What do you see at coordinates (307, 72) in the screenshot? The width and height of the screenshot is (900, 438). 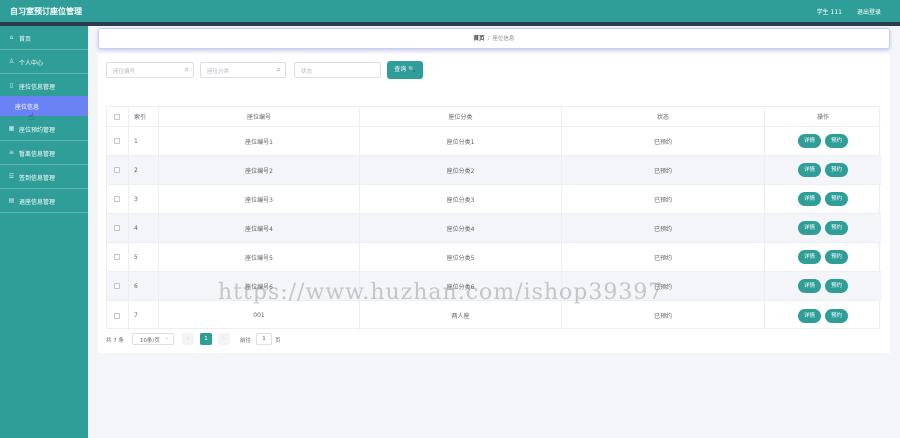 I see `status-placeholder: 状态` at bounding box center [307, 72].